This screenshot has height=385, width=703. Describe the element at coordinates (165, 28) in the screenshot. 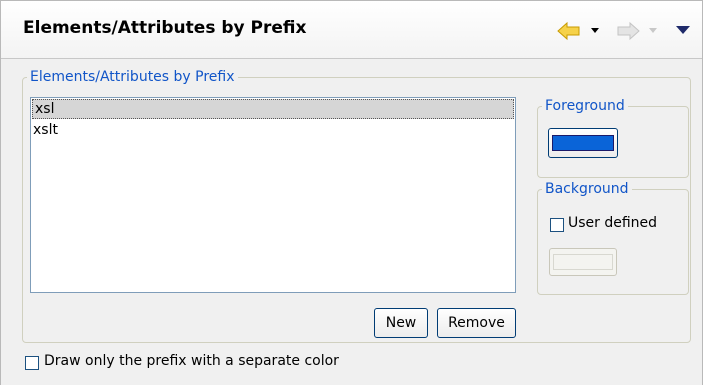

I see `view-title: Elements/Attributes by Prefix` at that location.